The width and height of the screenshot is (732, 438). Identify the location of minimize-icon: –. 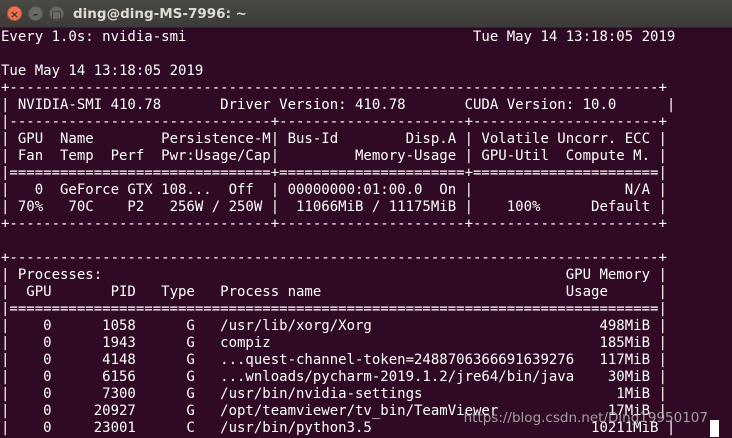
(35, 13).